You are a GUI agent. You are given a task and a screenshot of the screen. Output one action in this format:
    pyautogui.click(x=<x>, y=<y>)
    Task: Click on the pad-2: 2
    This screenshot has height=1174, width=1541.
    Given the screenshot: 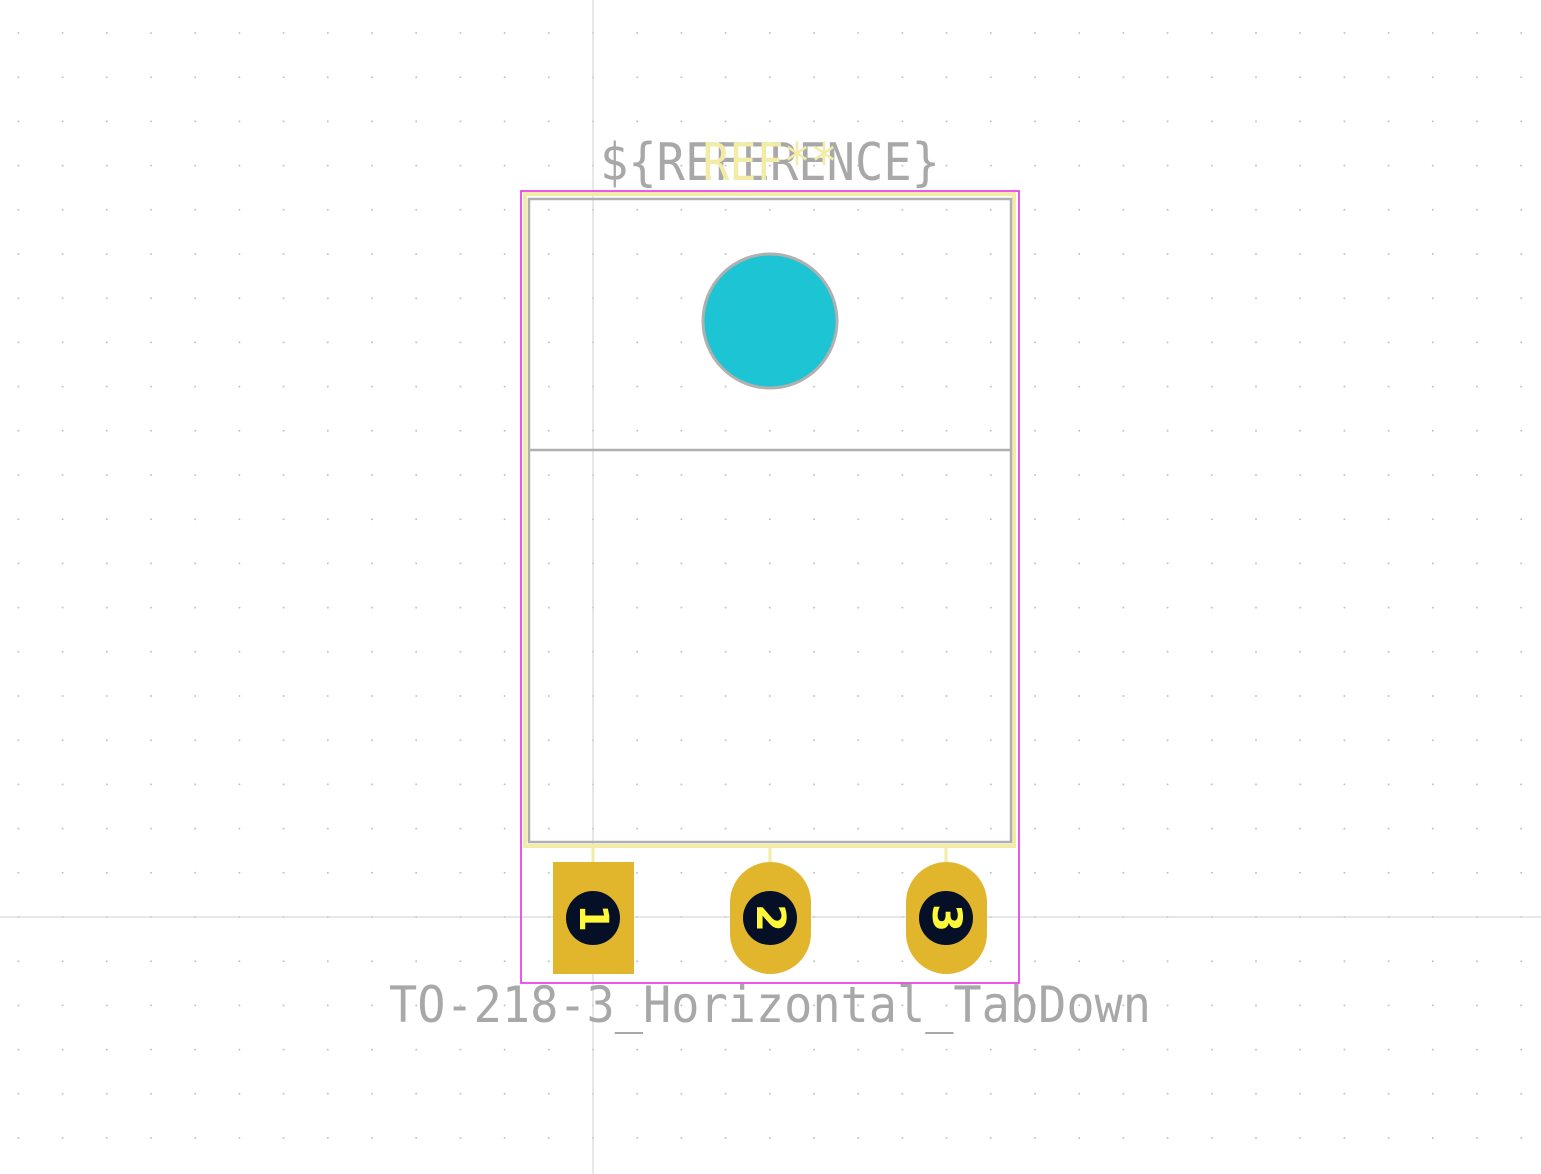 What is the action you would take?
    pyautogui.click(x=770, y=918)
    